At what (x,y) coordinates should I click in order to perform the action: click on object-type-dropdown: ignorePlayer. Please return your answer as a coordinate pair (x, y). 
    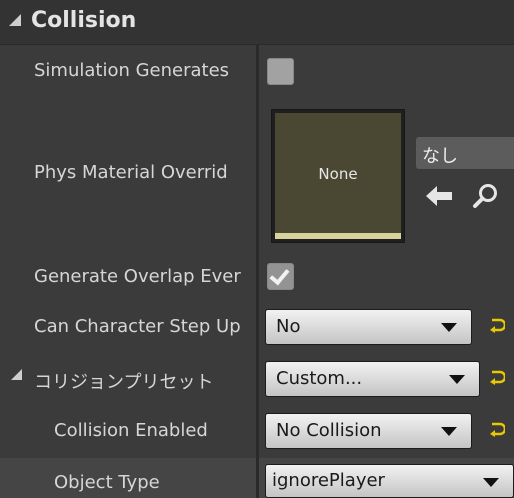
    Looking at the image, I should click on (389, 481).